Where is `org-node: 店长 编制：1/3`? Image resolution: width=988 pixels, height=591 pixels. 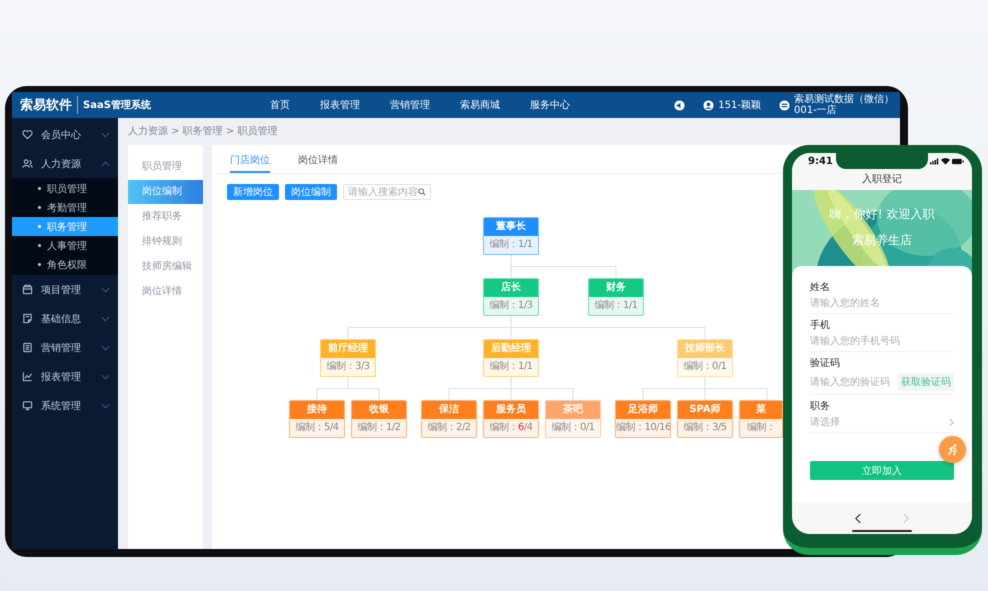 org-node: 店长 编制：1/3 is located at coordinates (511, 297).